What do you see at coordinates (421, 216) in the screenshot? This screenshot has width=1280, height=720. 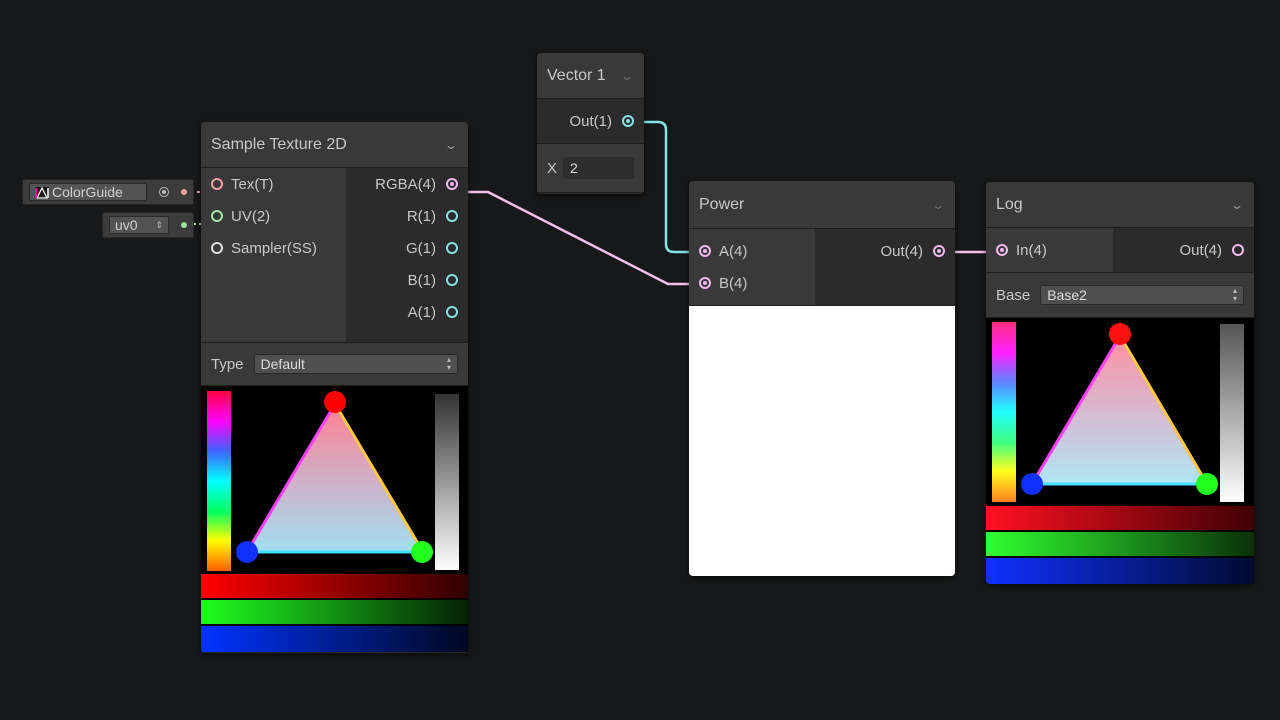 I see `port-label: R(1)` at bounding box center [421, 216].